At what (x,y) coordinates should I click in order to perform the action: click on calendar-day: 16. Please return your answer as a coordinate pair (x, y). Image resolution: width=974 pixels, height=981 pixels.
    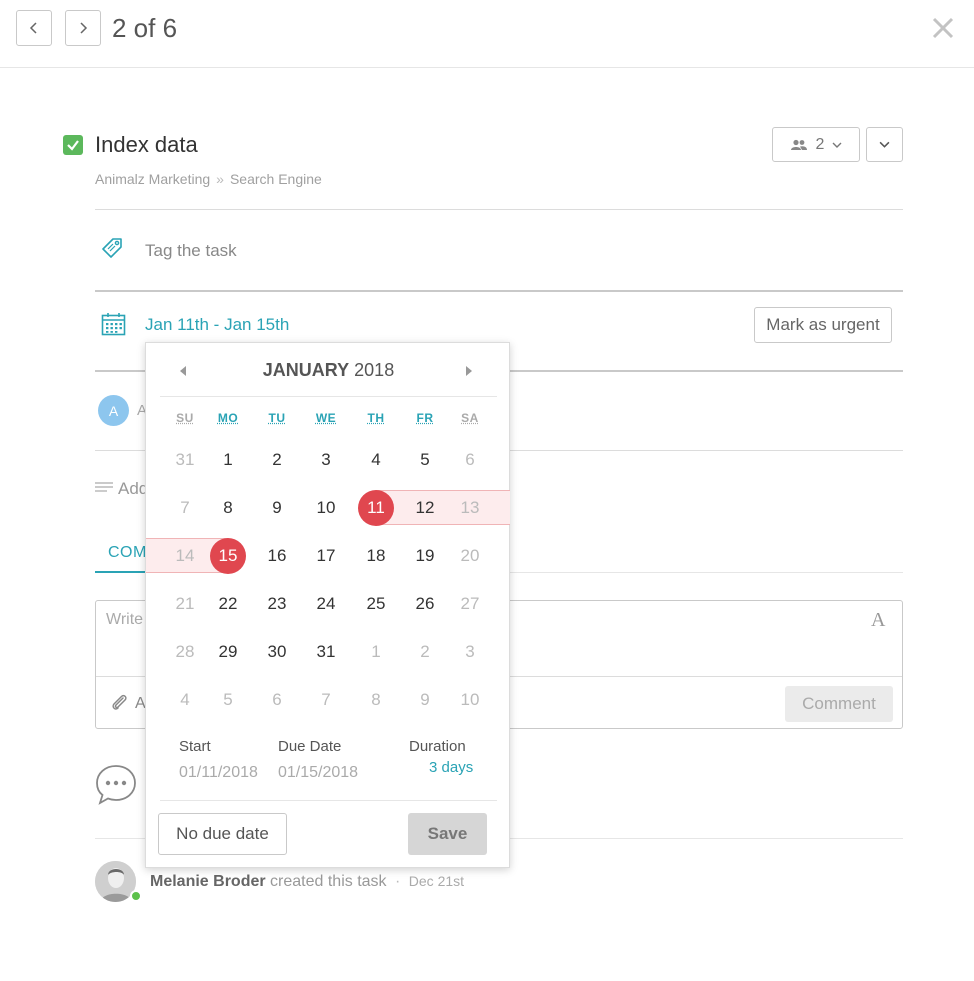
    Looking at the image, I should click on (277, 556).